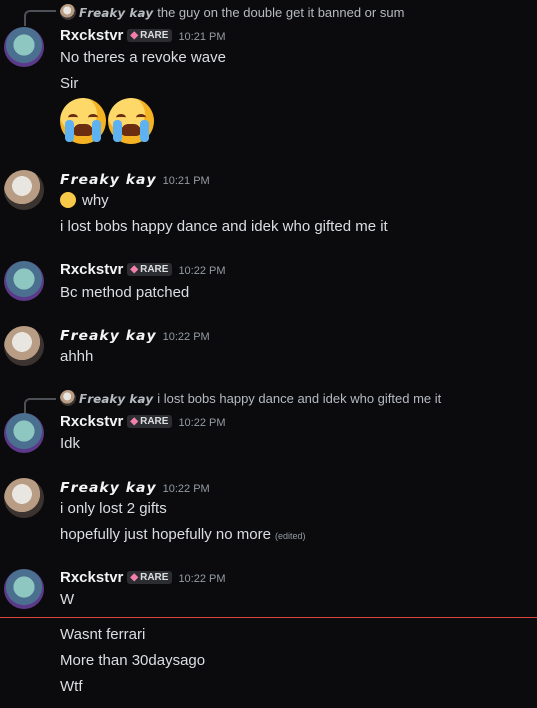 The height and width of the screenshot is (708, 537). What do you see at coordinates (143, 57) in the screenshot?
I see `message-text: No theres a revoke wave` at bounding box center [143, 57].